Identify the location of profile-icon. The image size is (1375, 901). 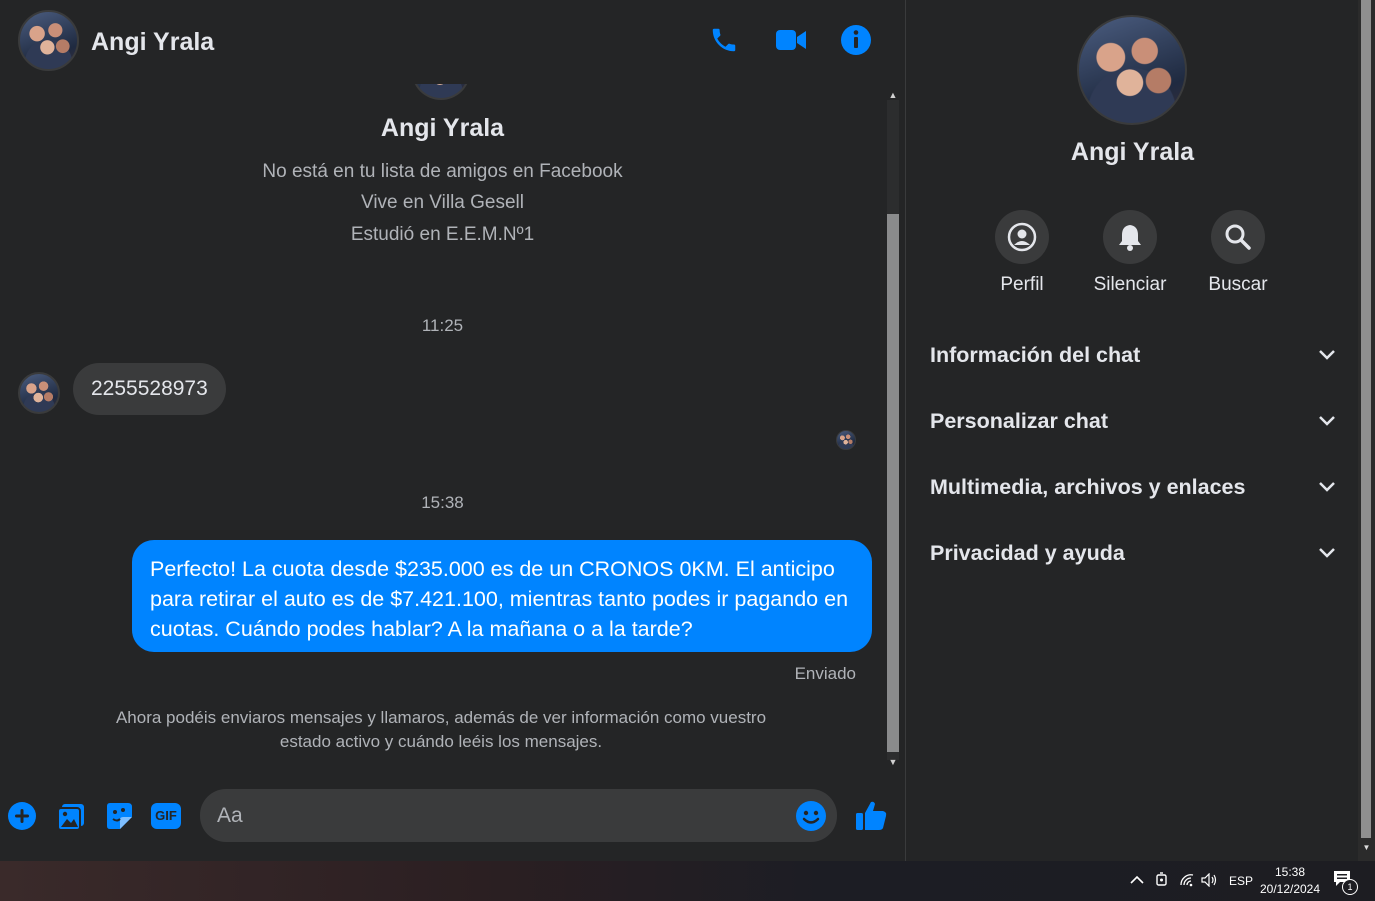
(1022, 237).